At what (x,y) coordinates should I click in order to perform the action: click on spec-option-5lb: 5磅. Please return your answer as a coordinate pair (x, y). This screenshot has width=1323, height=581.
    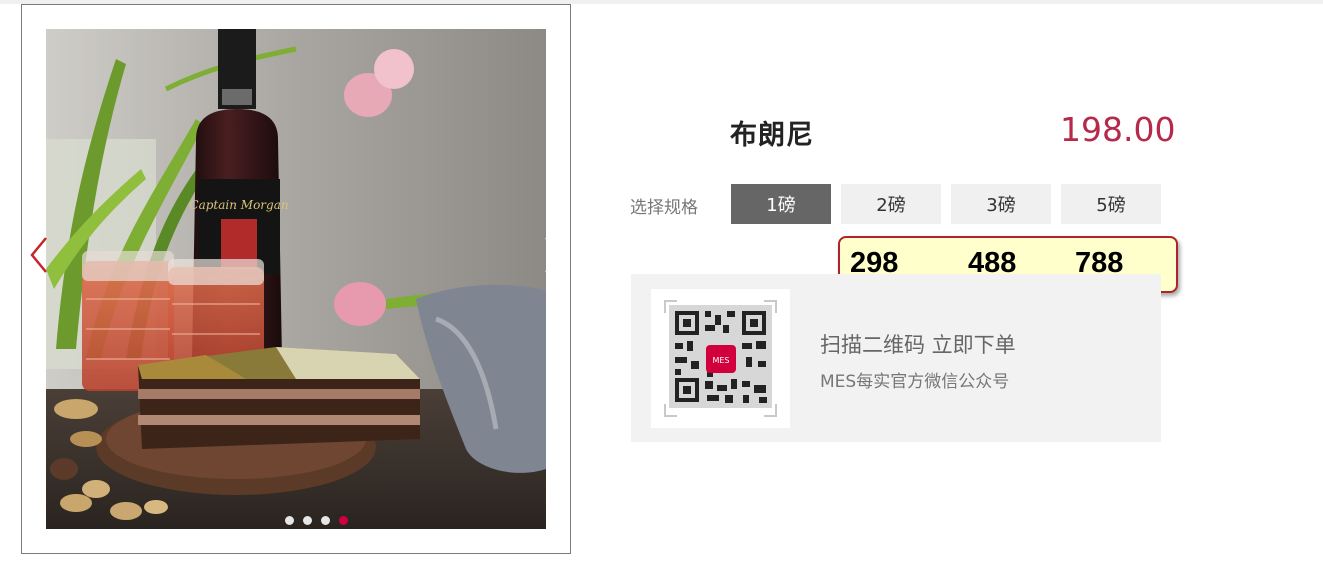
    Looking at the image, I should click on (1111, 204).